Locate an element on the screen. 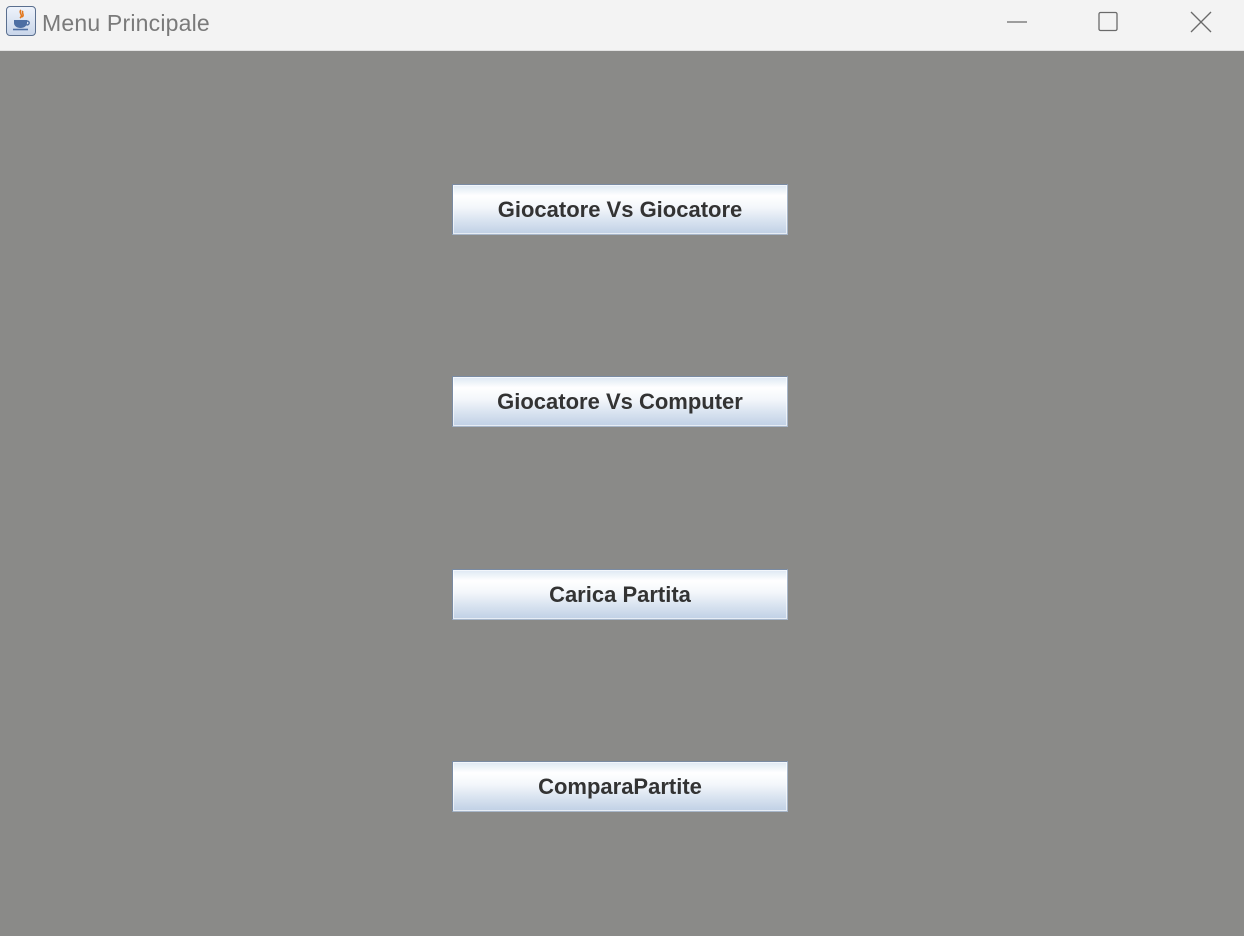 Image resolution: width=1244 pixels, height=936 pixels. player-vs-player-button: Giocatore Vs Giocatore is located at coordinates (620, 209).